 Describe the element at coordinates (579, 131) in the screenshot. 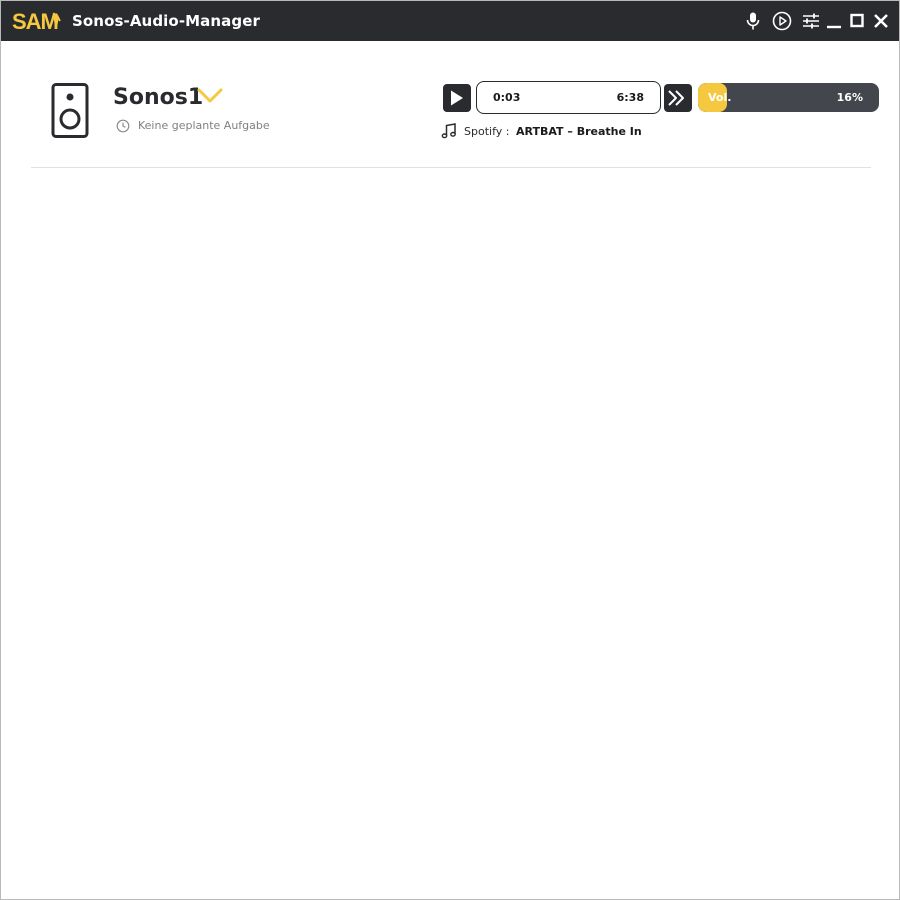

I see `track-title: ARTBAT – Breathe In` at that location.